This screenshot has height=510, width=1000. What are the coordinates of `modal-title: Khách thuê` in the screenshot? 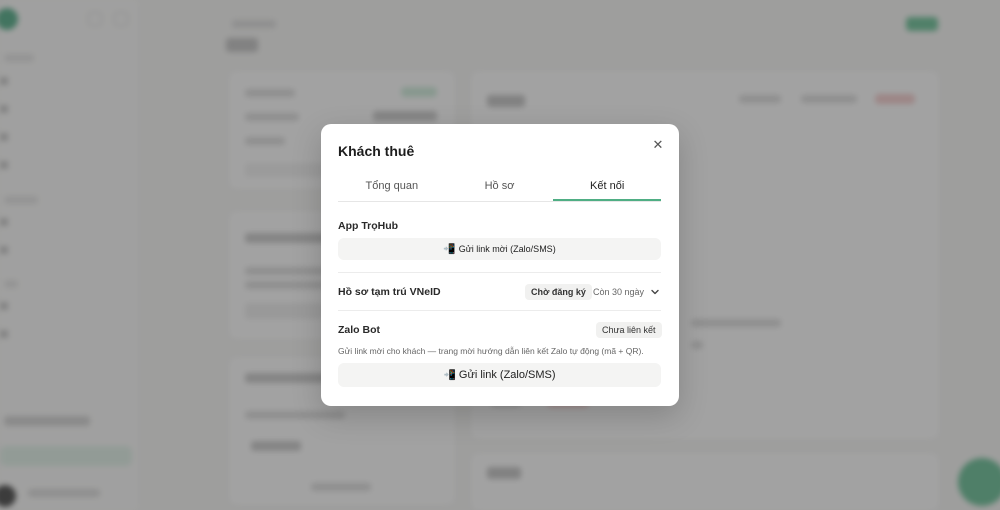 It's located at (376, 151).